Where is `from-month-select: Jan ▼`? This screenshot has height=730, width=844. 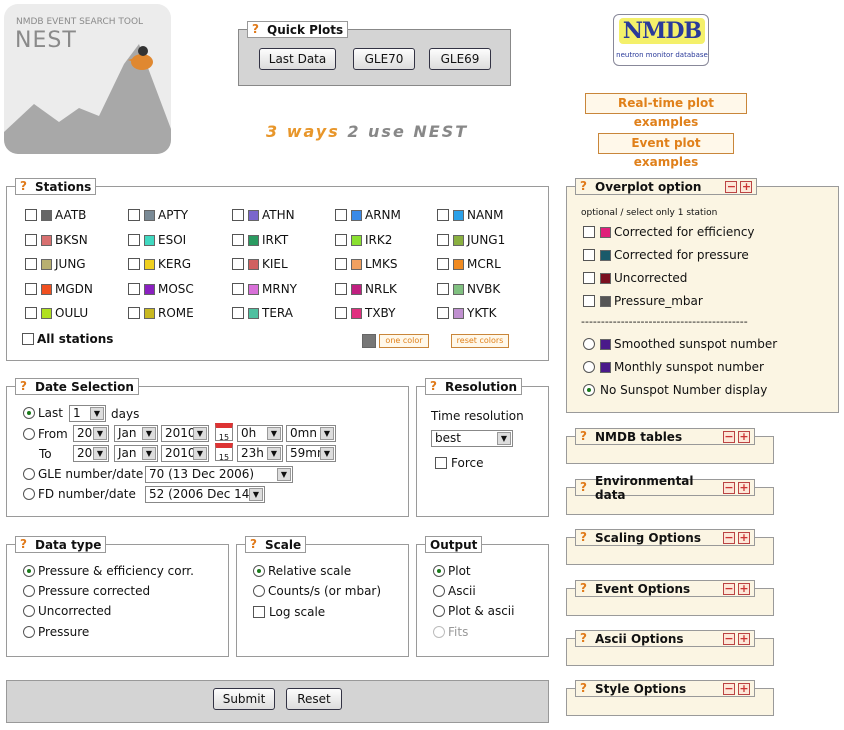
from-month-select: Jan ▼ is located at coordinates (136, 433).